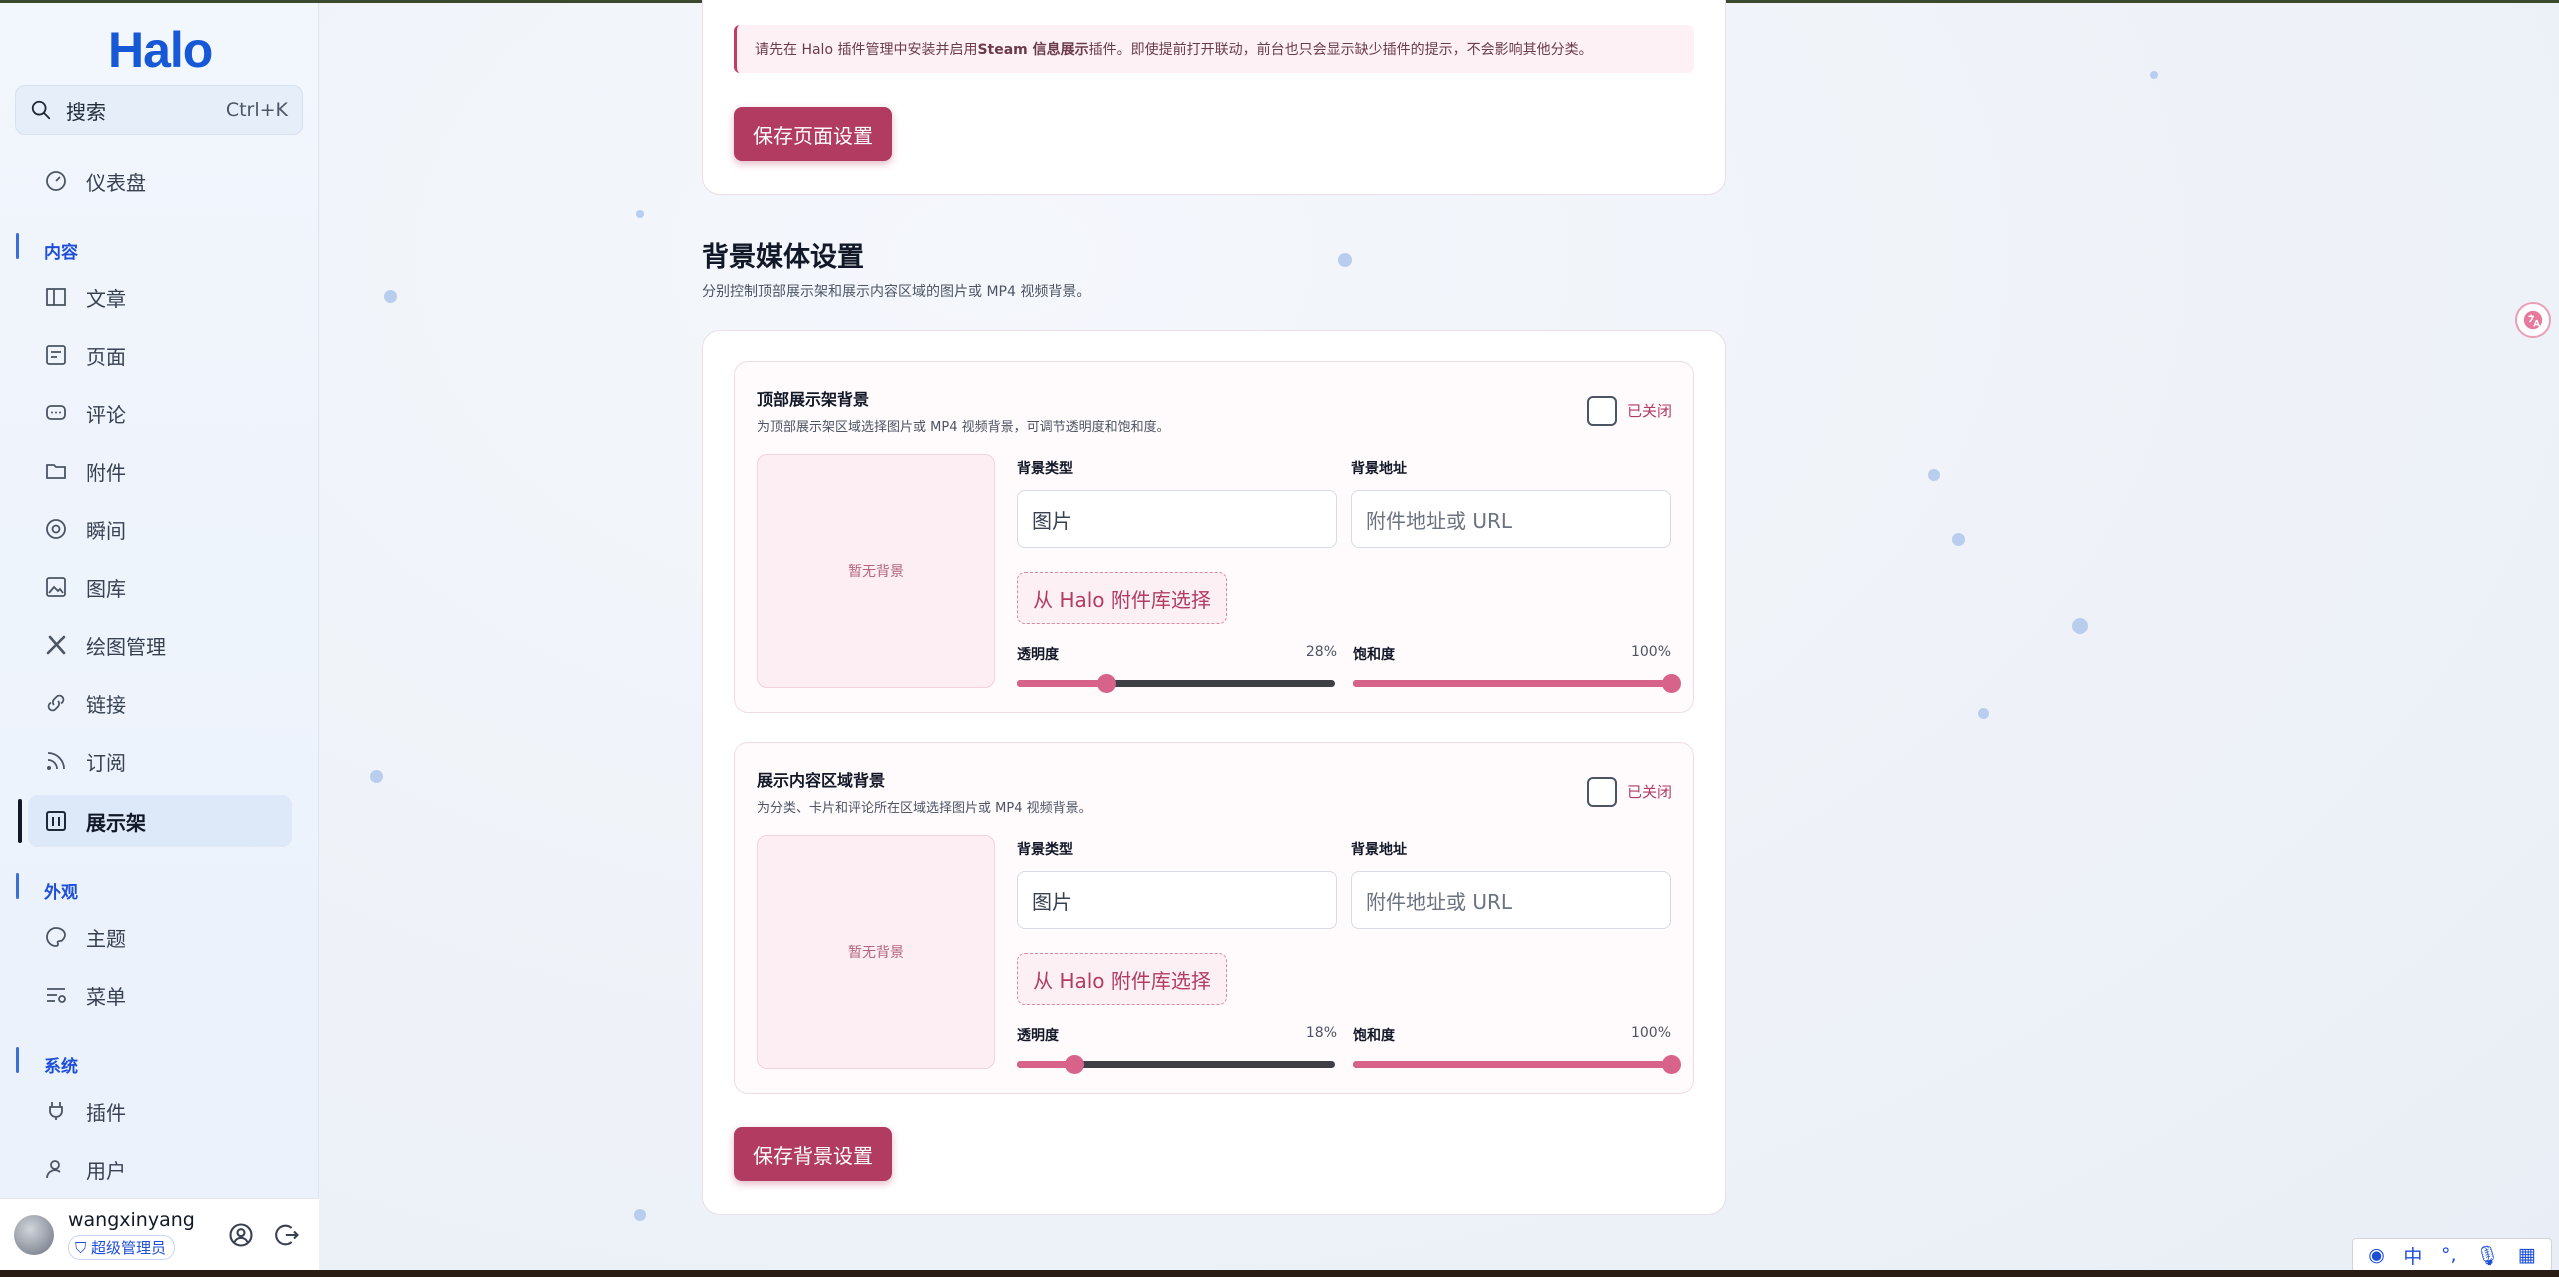  I want to click on sidebar-item-plugins: 插件, so click(160, 1111).